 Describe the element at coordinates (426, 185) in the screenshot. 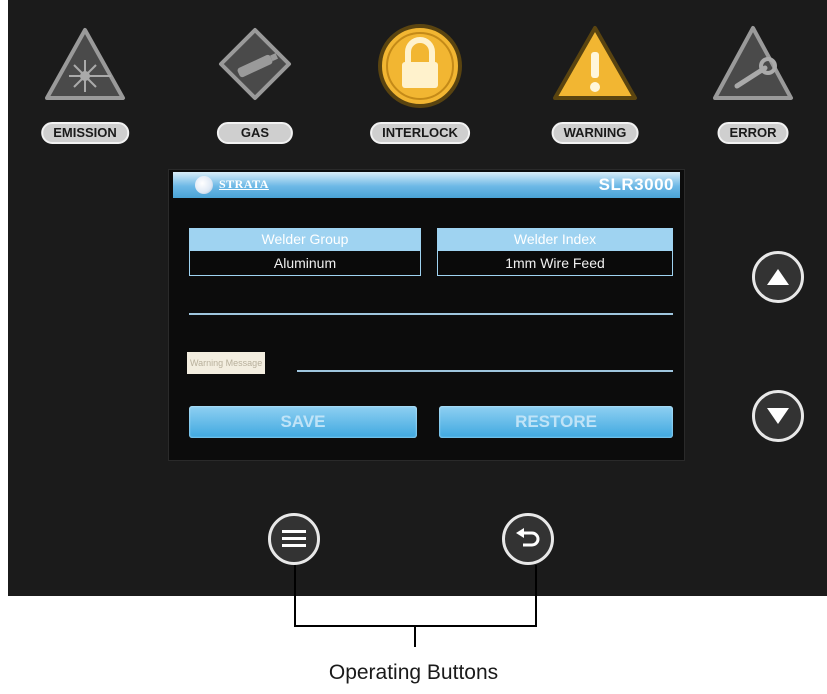

I see `title-bar: STRATA SLR3000` at that location.